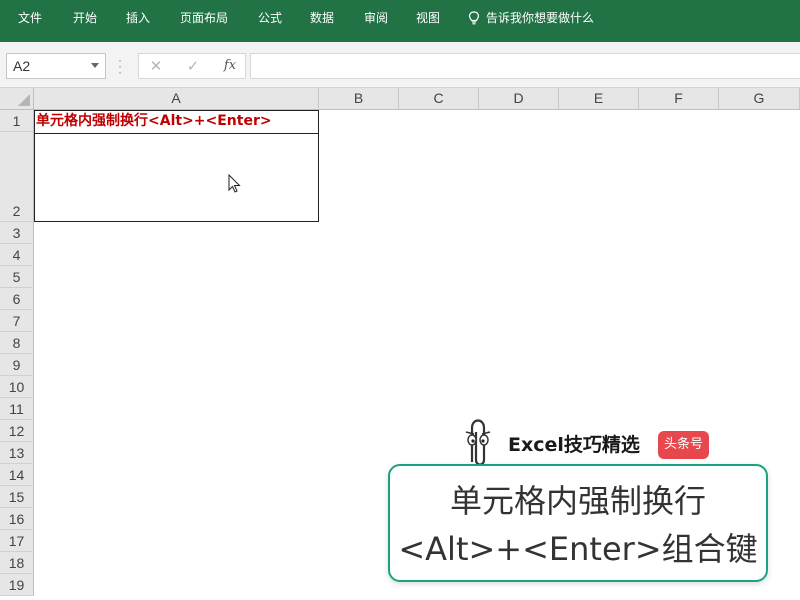 The width and height of the screenshot is (800, 600). I want to click on row-header-11: 11, so click(17, 409).